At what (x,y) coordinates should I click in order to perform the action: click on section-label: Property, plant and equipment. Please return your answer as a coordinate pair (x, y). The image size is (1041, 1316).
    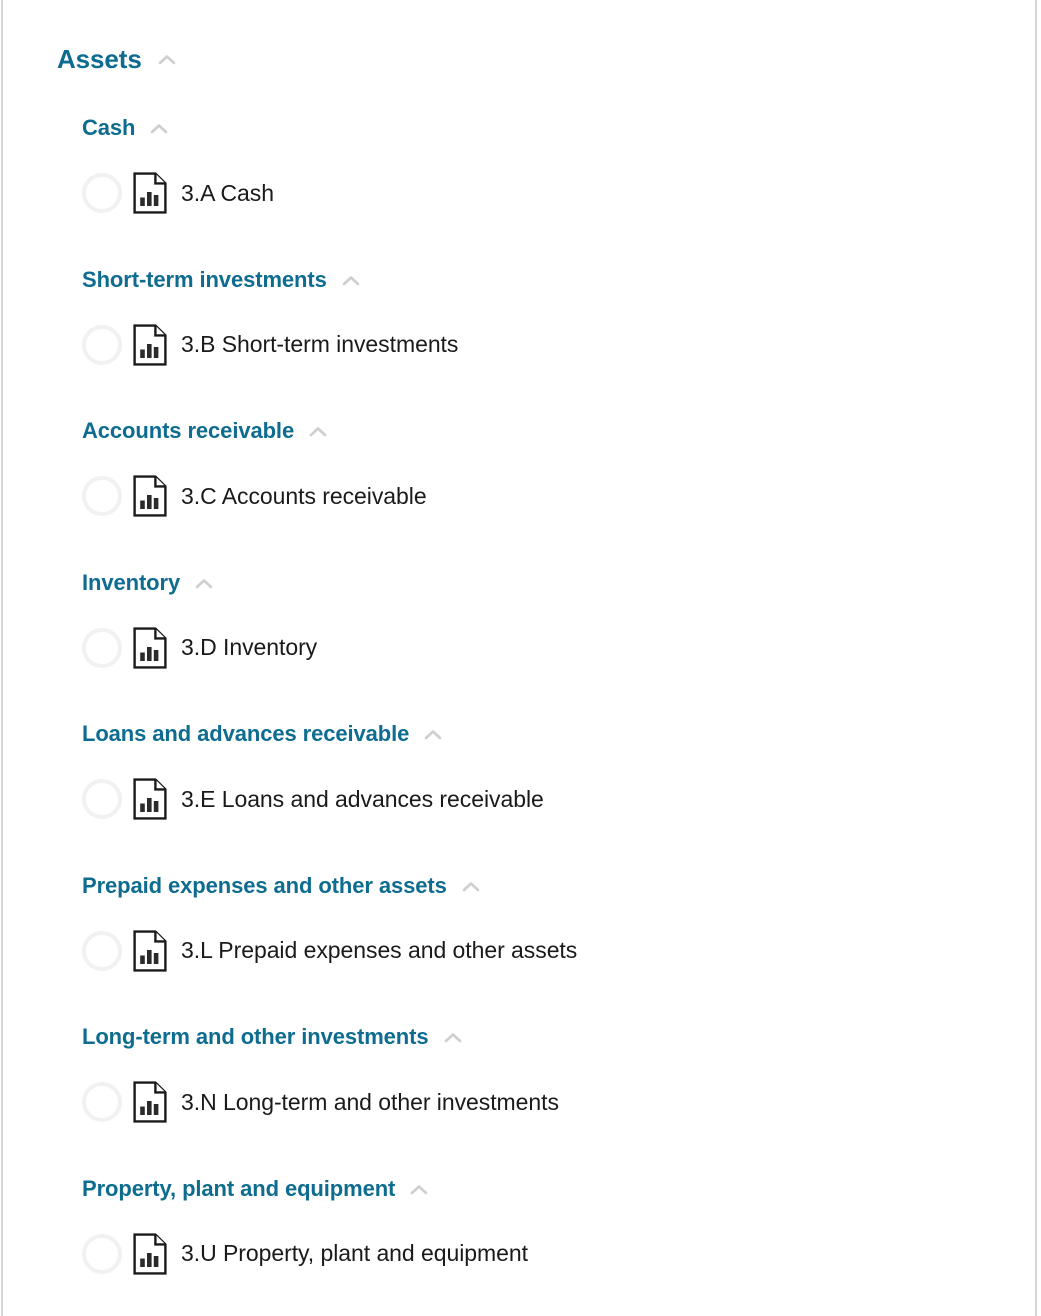
    Looking at the image, I should click on (239, 1188).